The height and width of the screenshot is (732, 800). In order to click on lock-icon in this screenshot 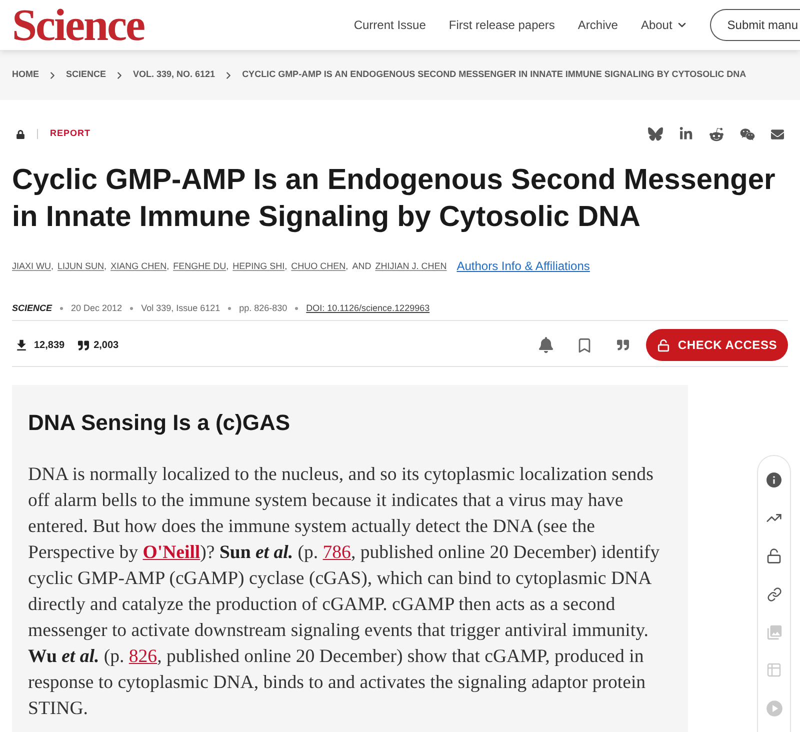, I will do `click(20, 134)`.